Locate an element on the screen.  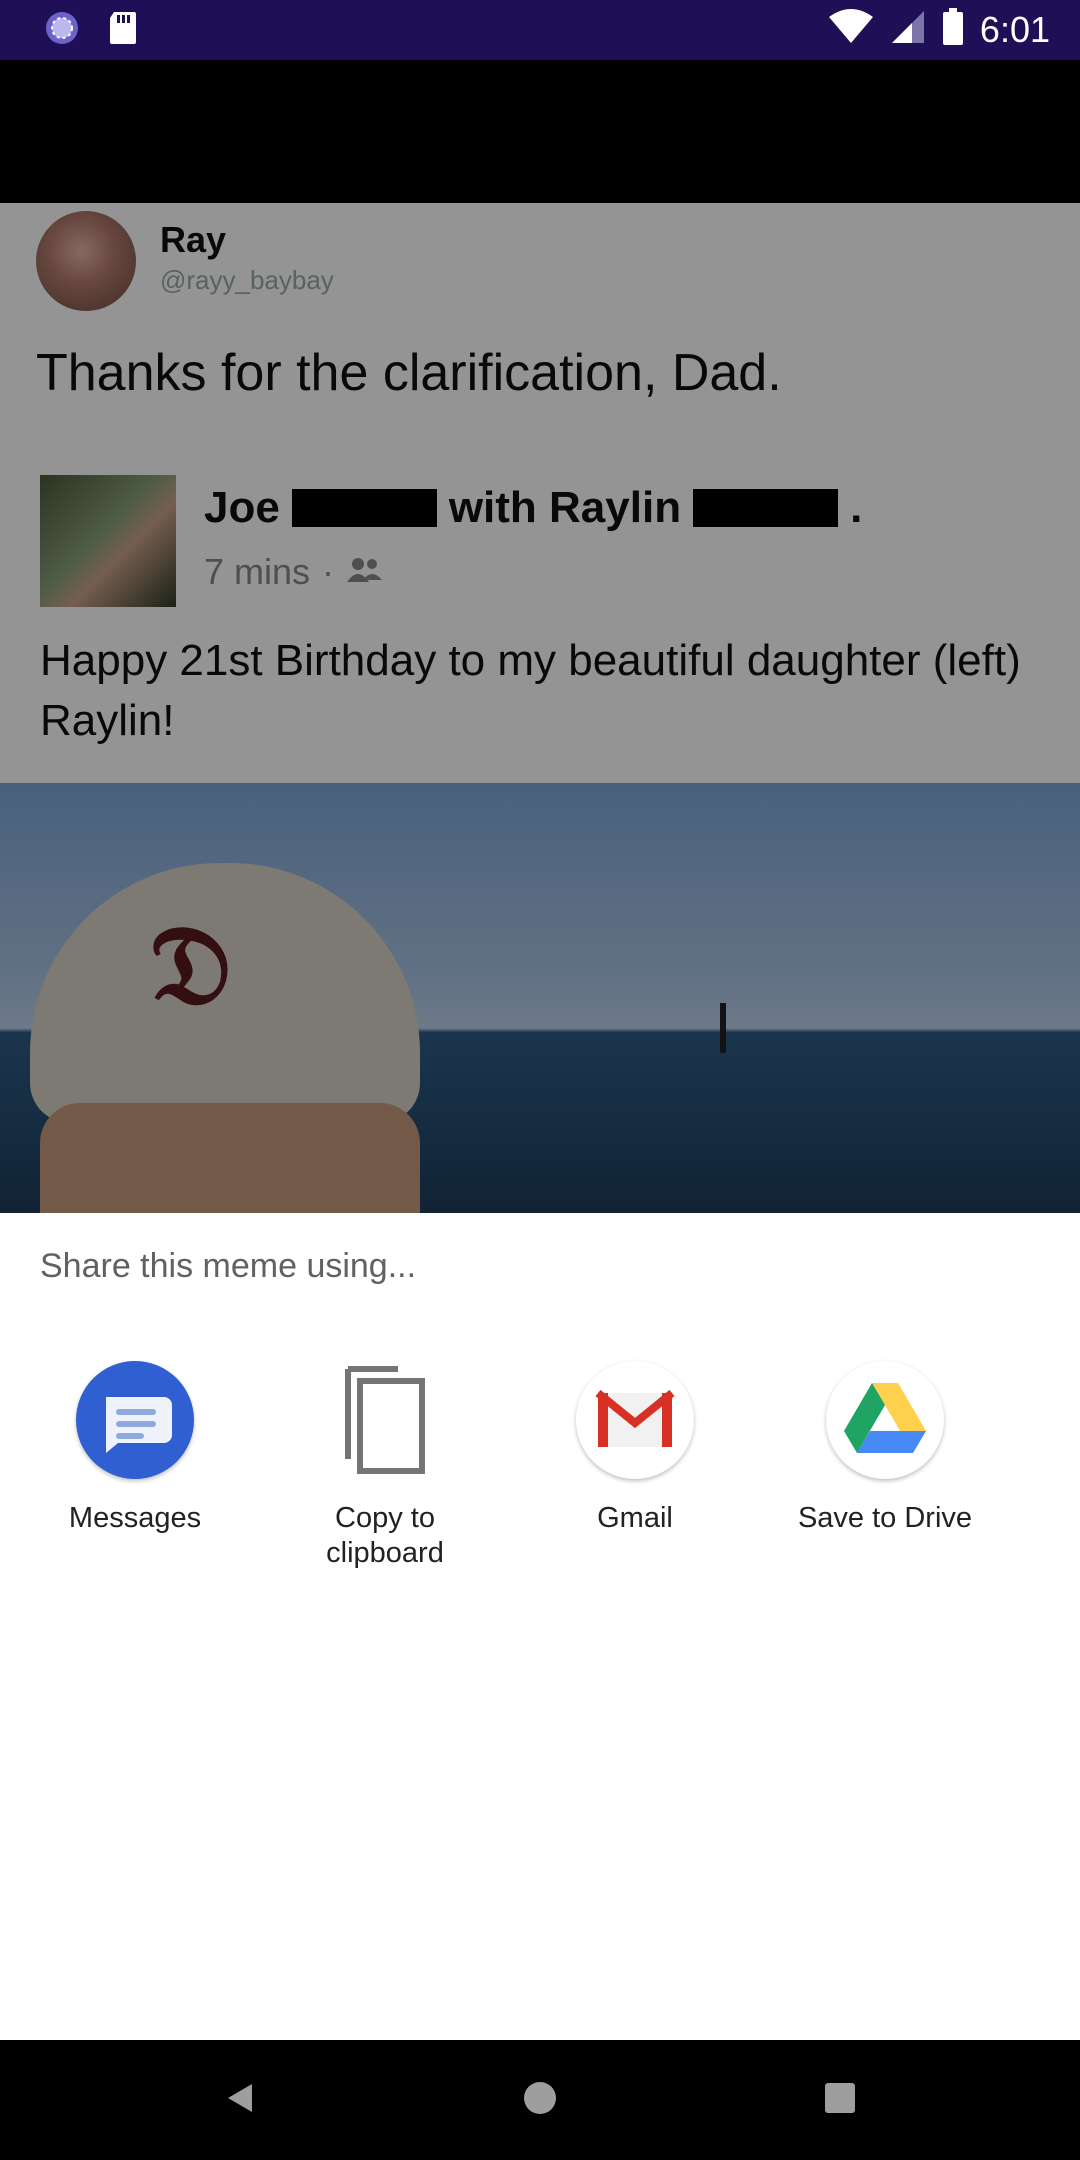
drive-icon is located at coordinates (885, 1420).